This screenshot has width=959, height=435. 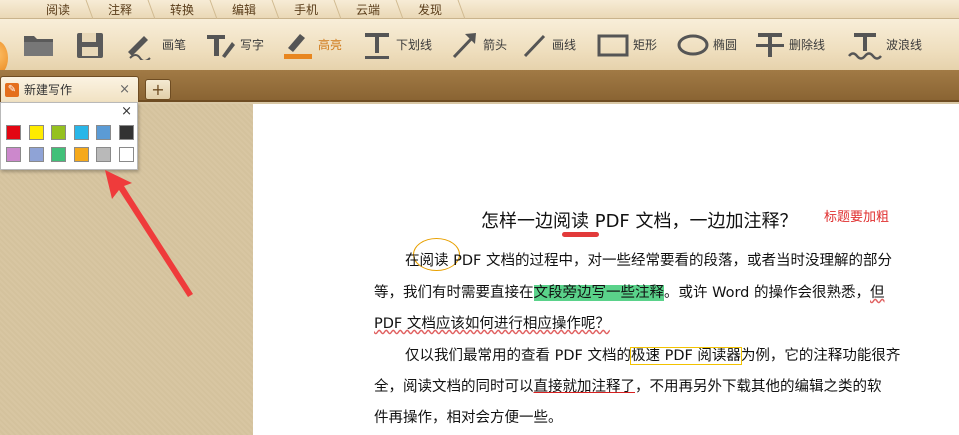 I want to click on document-tab: ✎ 新建写作 ×, so click(x=69, y=89).